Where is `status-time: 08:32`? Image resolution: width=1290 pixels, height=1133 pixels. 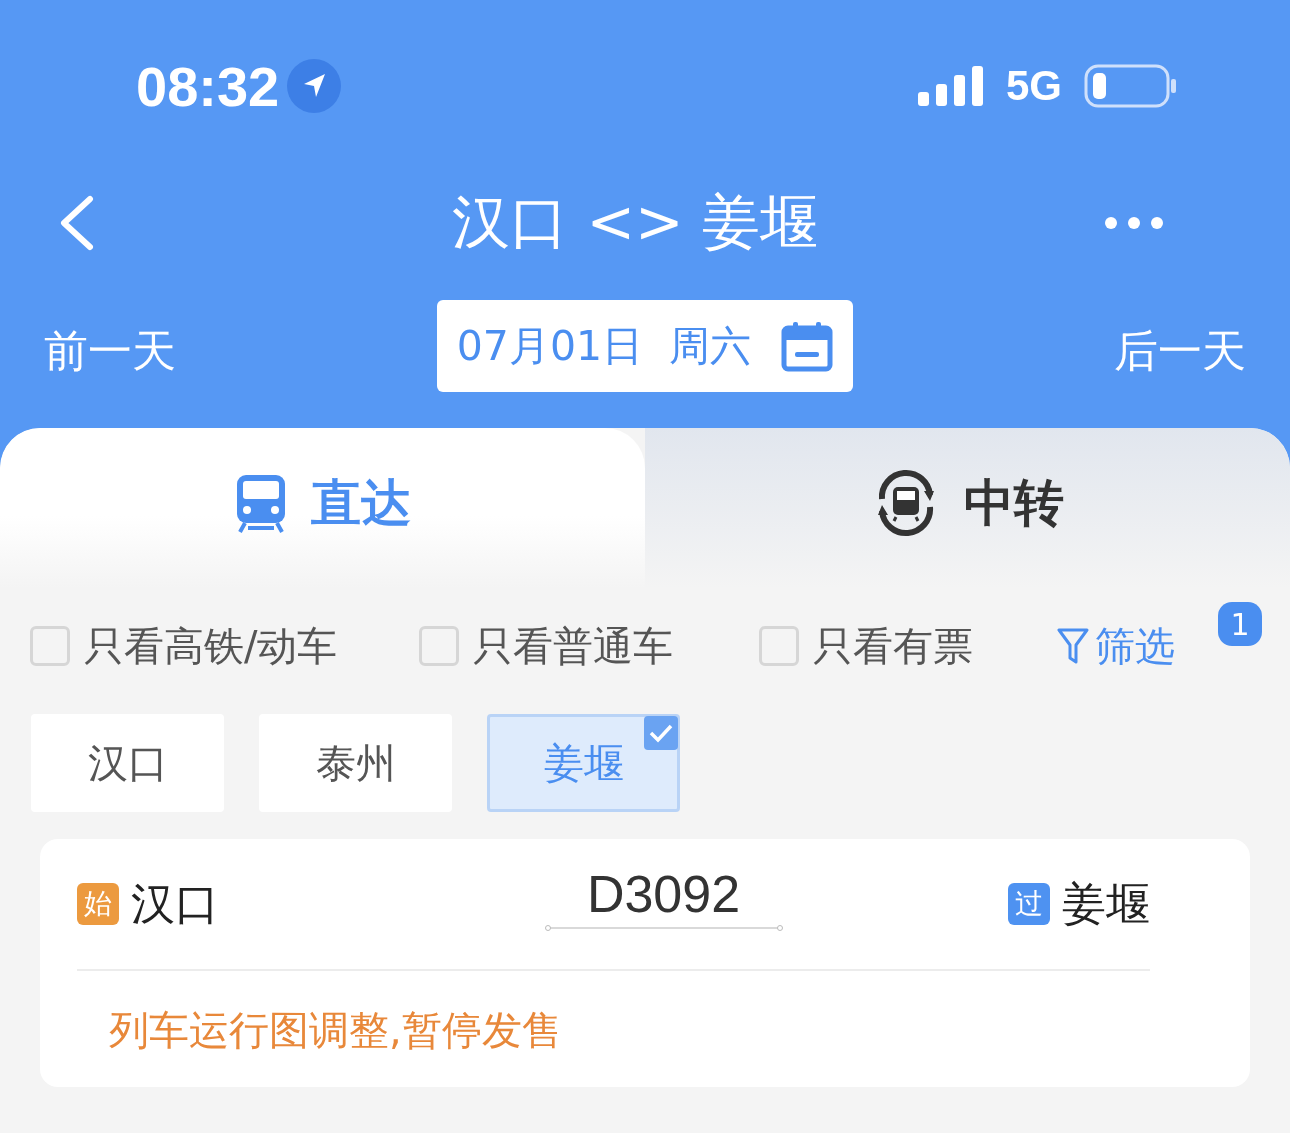 status-time: 08:32 is located at coordinates (208, 86).